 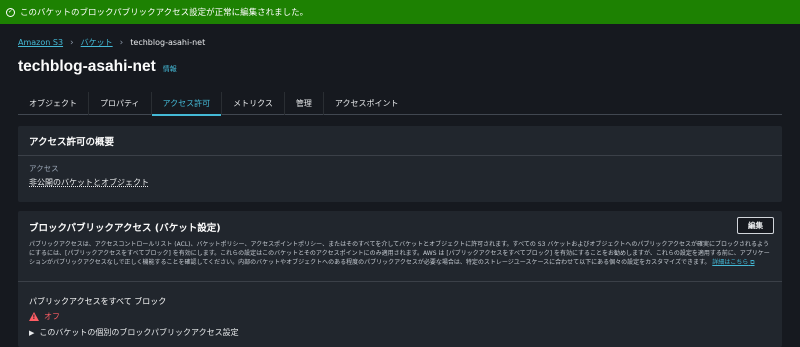 What do you see at coordinates (400, 281) in the screenshot?
I see `divider` at bounding box center [400, 281].